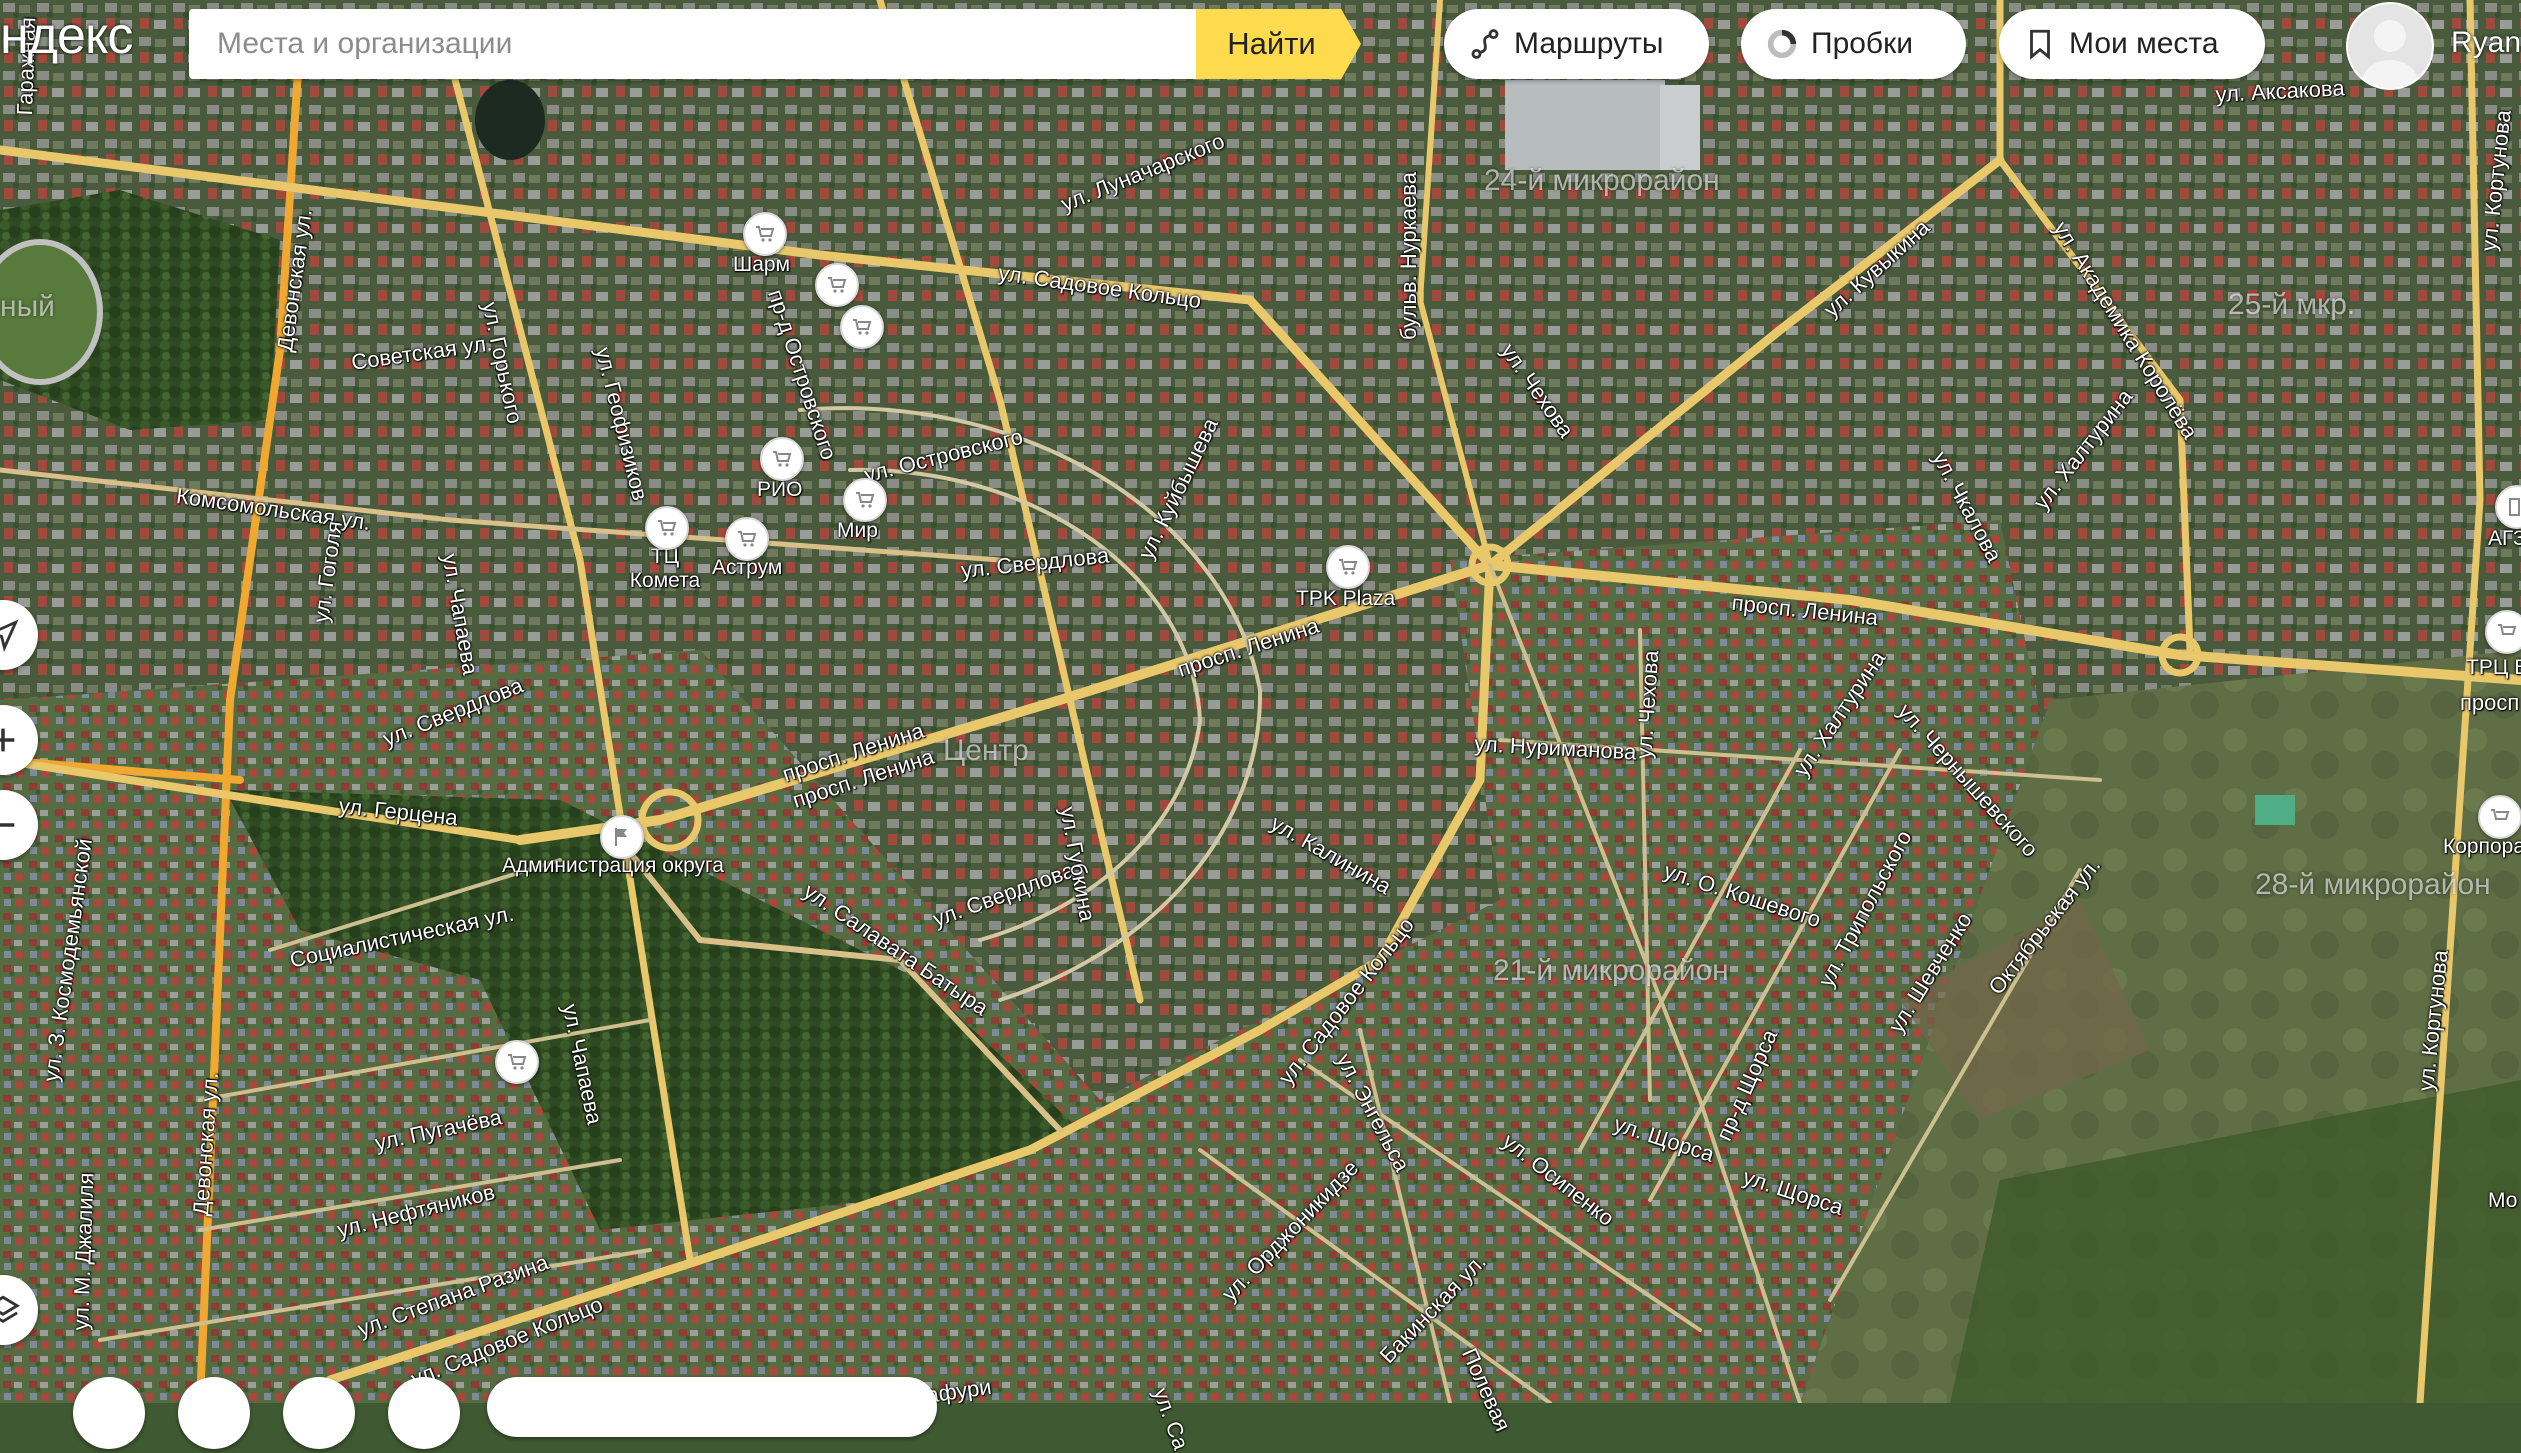 The image size is (2521, 1453). I want to click on avatar, so click(2390, 46).